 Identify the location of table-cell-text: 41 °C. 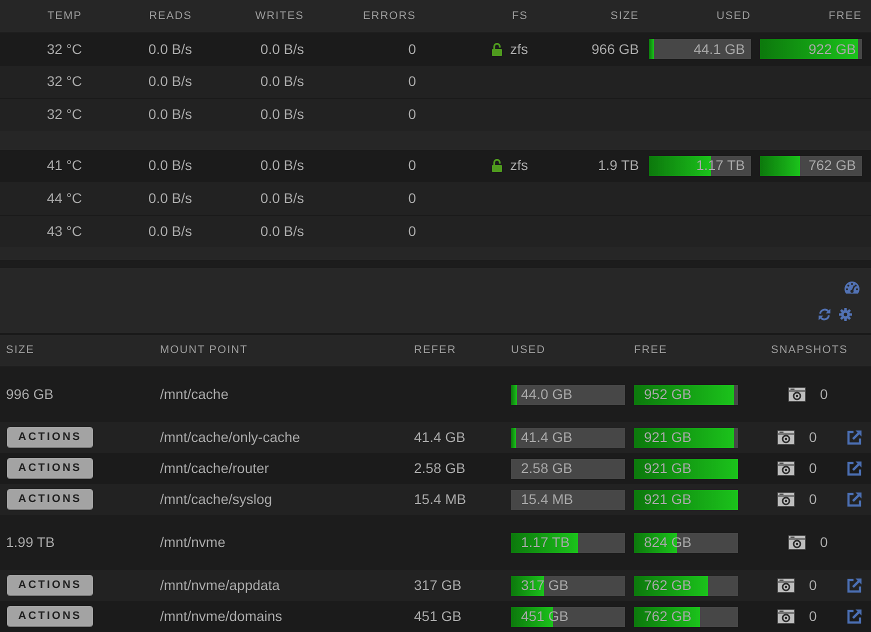
(64, 166).